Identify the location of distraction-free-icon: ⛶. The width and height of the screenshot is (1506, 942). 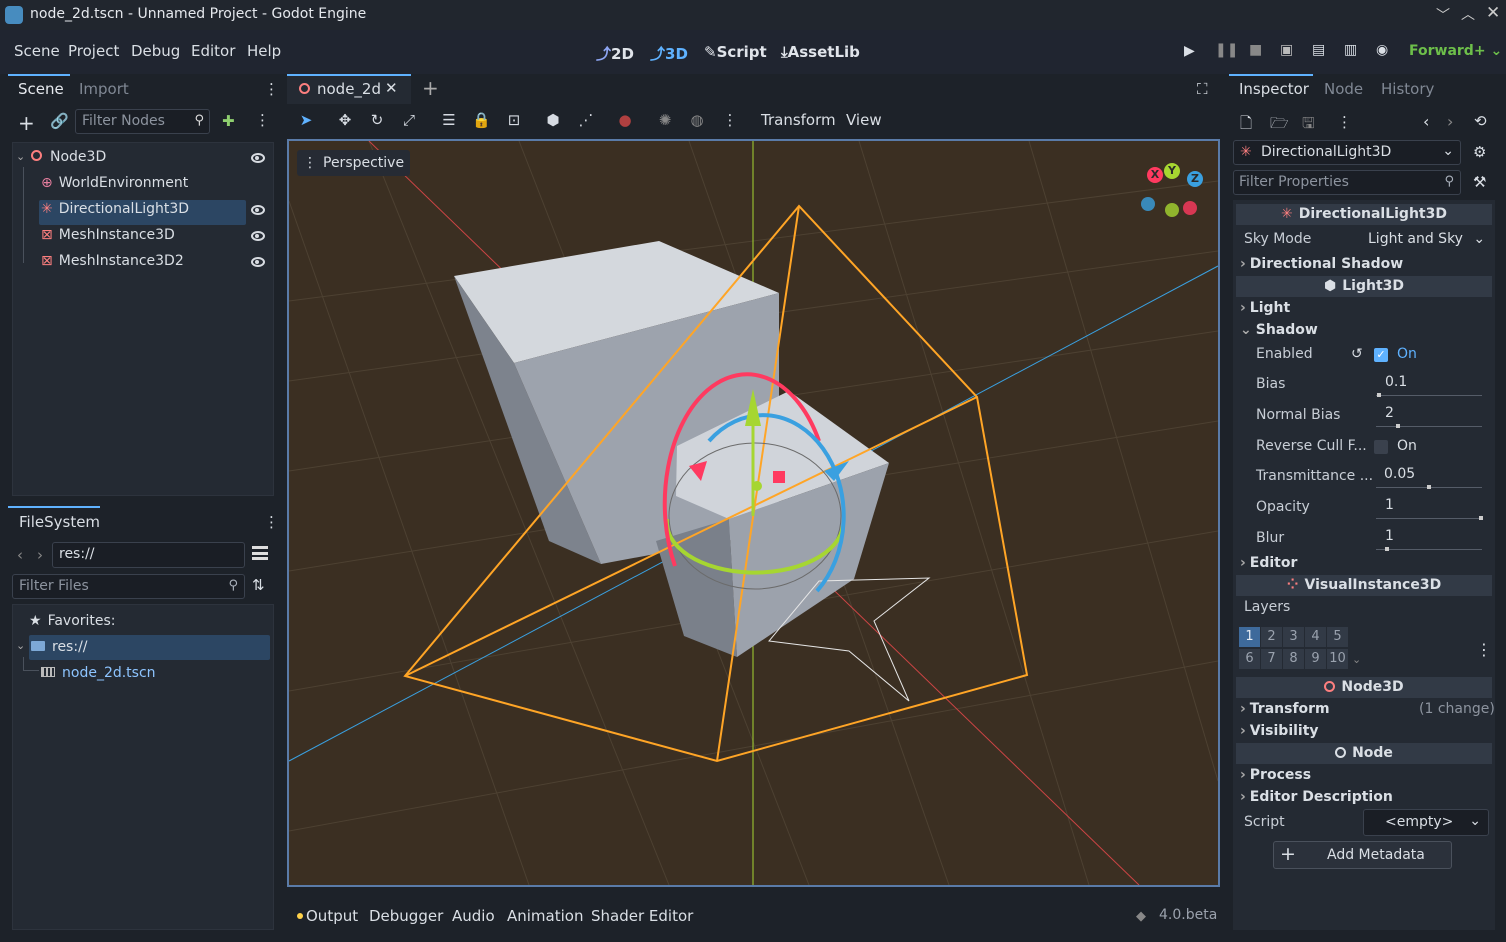
(1202, 89).